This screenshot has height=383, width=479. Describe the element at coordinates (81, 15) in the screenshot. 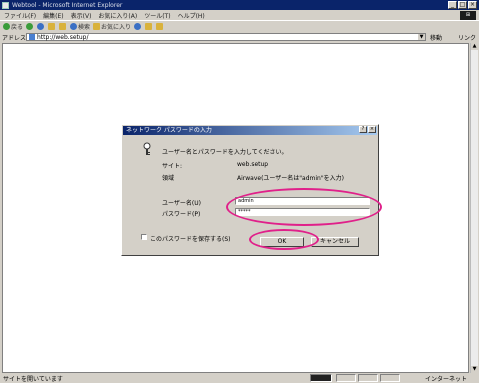

I see `menu-view: 表示(V)` at that location.